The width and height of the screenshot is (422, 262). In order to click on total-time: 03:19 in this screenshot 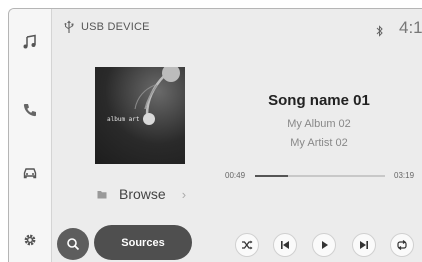, I will do `click(404, 175)`.